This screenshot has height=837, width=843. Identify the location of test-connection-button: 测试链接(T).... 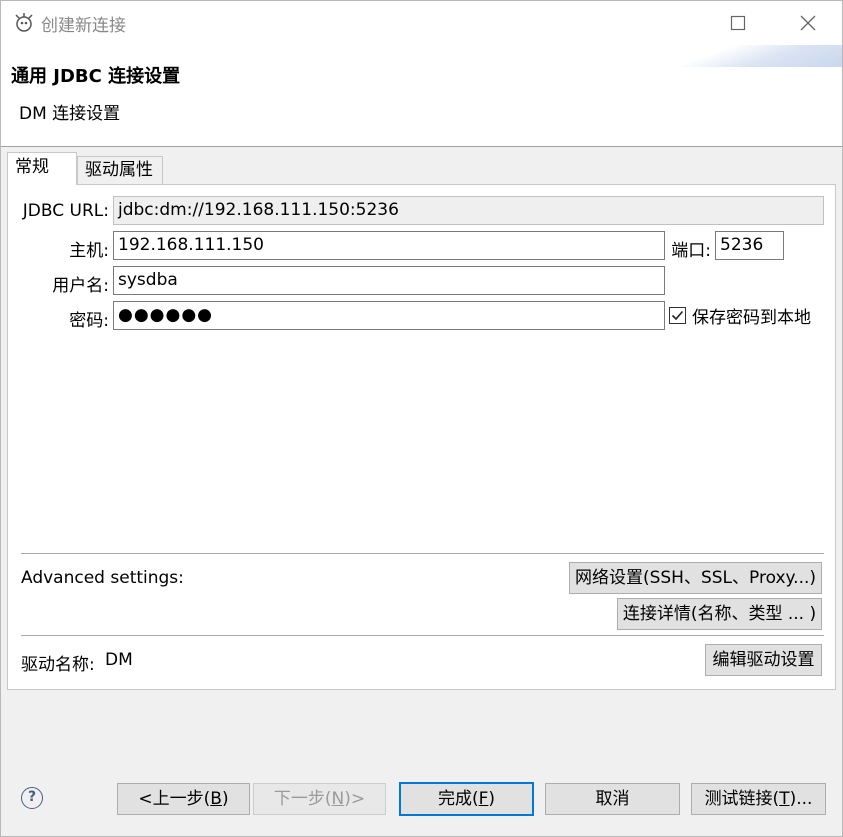
(758, 799).